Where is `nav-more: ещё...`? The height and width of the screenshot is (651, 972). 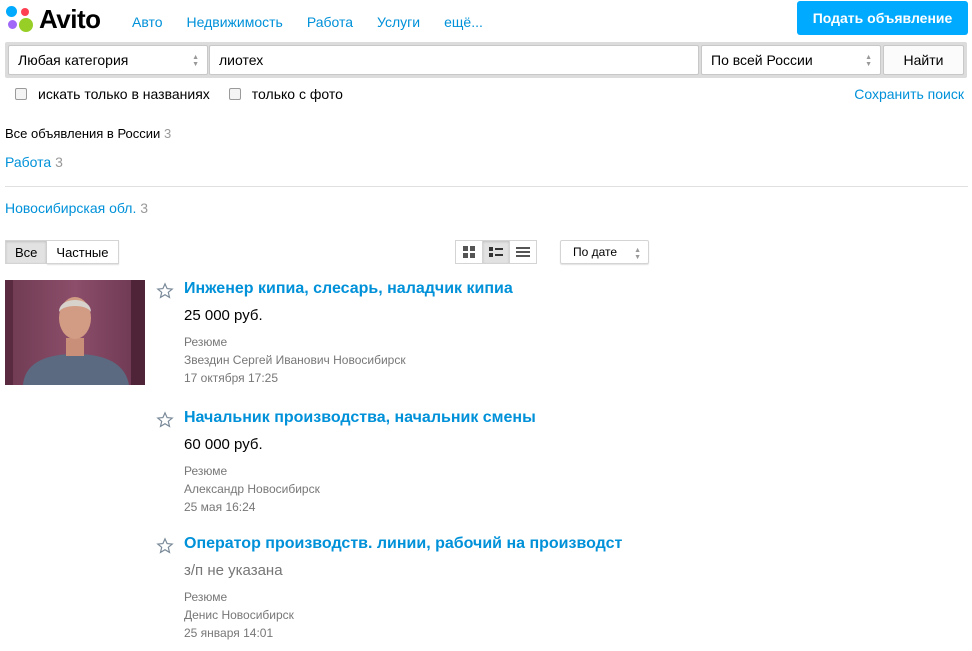 nav-more: ещё... is located at coordinates (463, 22).